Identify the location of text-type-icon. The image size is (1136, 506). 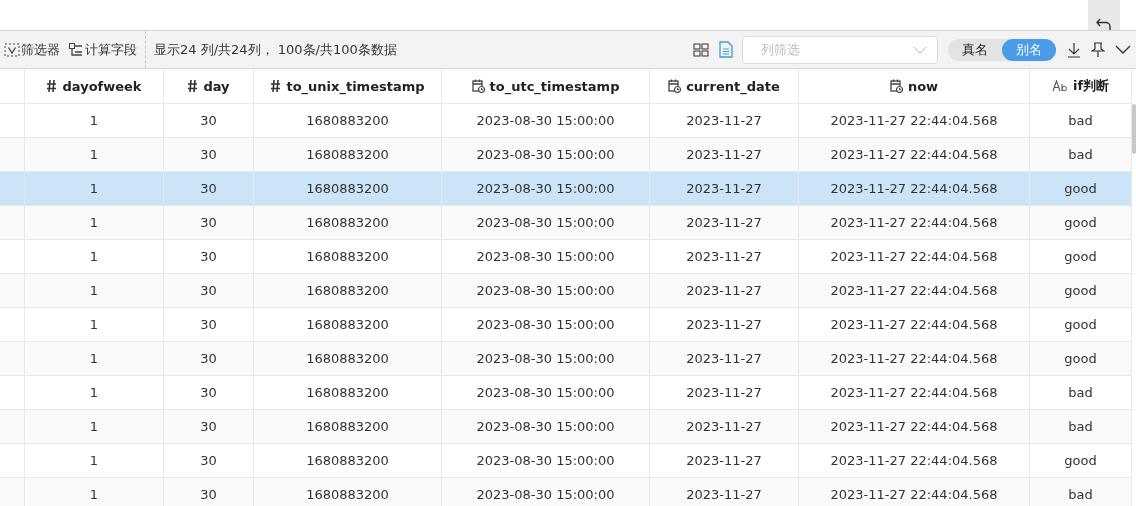
(1059, 86).